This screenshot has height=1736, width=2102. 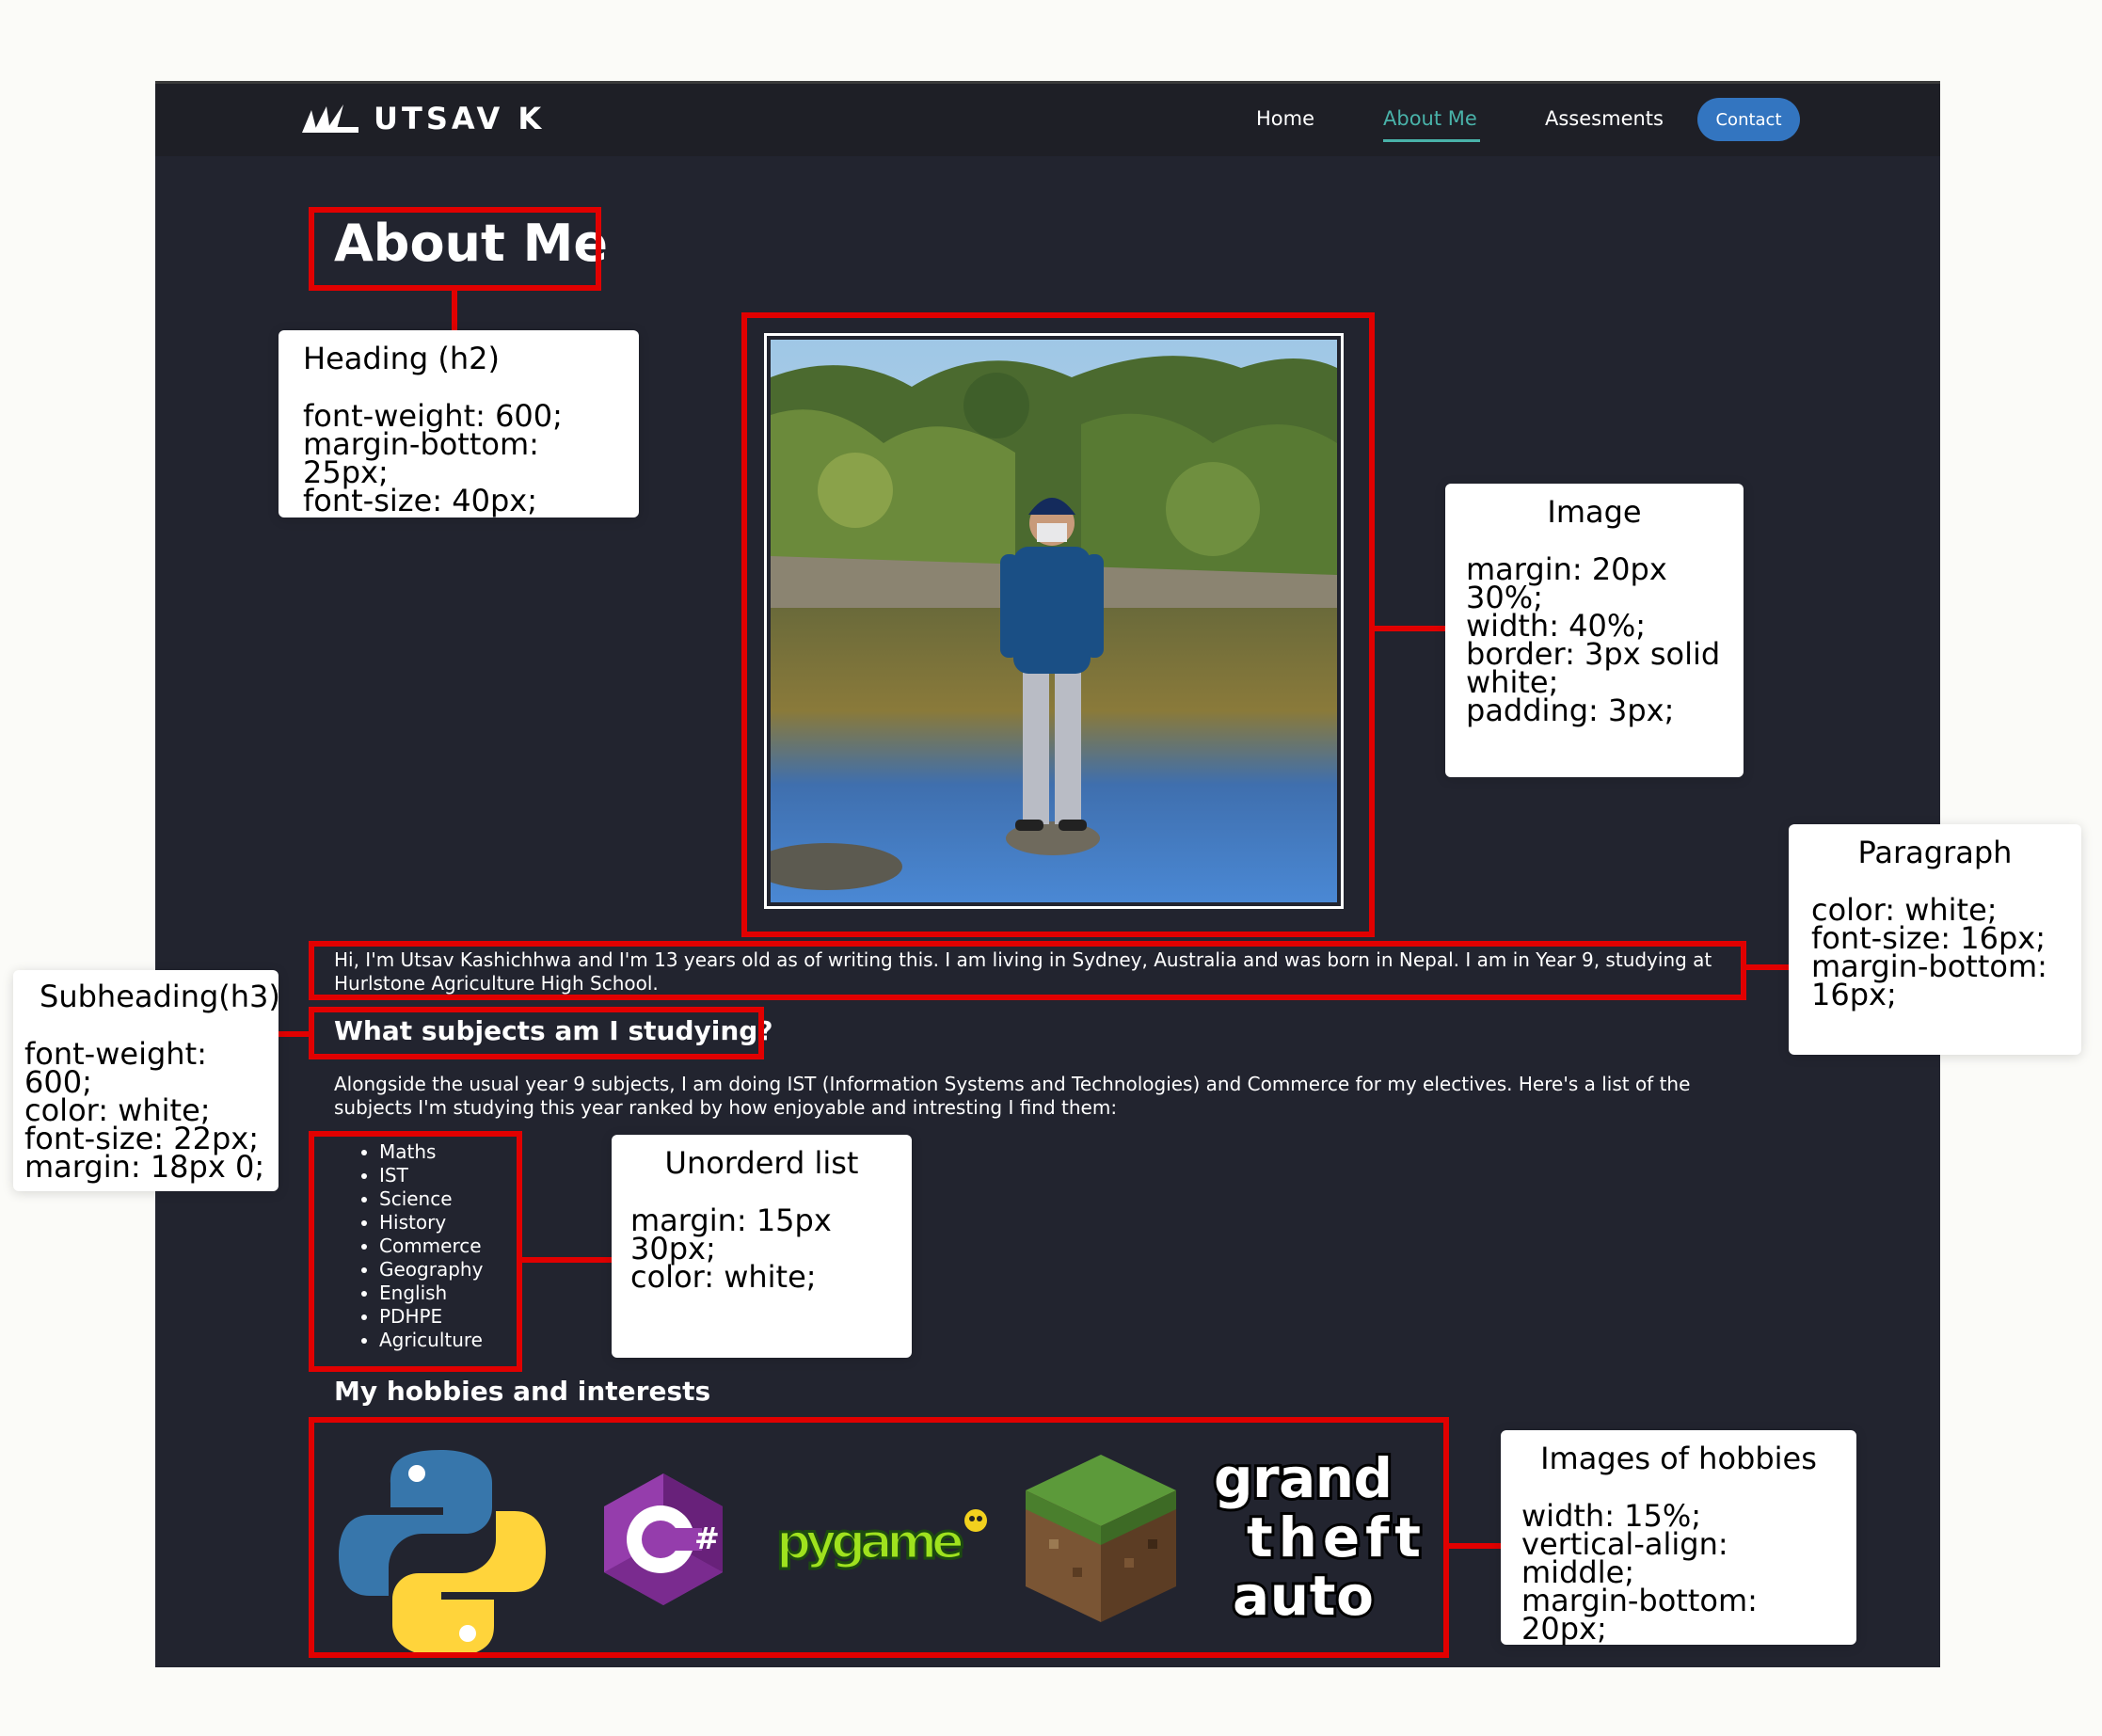 What do you see at coordinates (1410, 628) in the screenshot?
I see `annotation-connector-image` at bounding box center [1410, 628].